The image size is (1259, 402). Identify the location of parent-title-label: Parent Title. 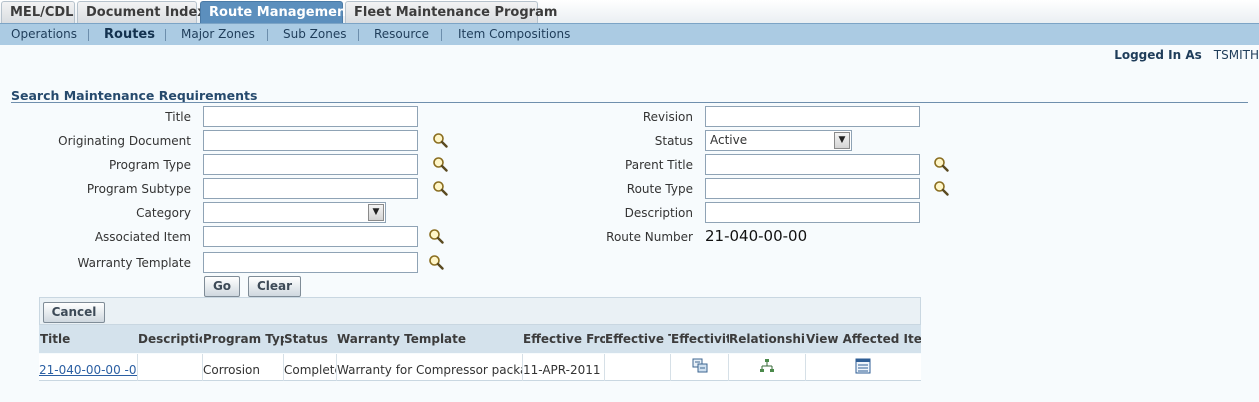
(659, 165).